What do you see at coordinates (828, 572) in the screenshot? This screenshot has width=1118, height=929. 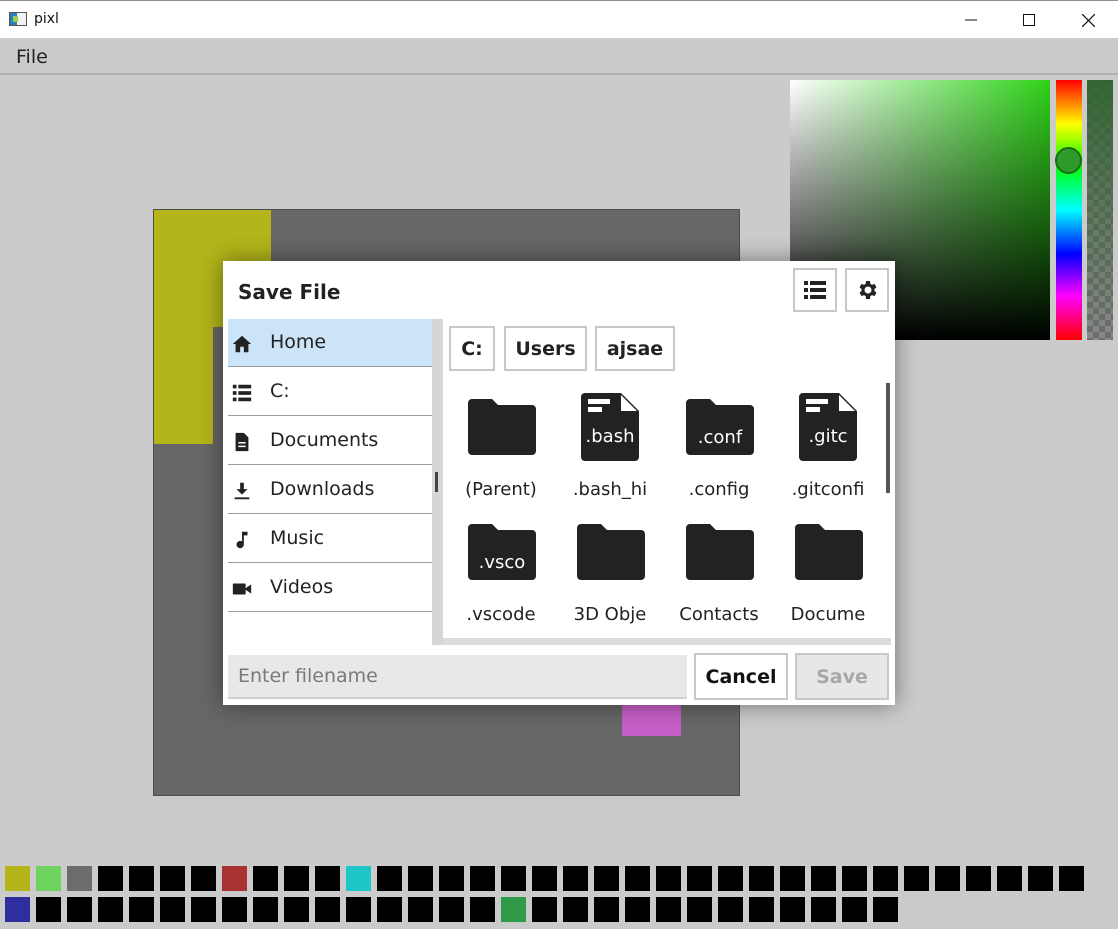 I see `file-item-documents: Docume` at bounding box center [828, 572].